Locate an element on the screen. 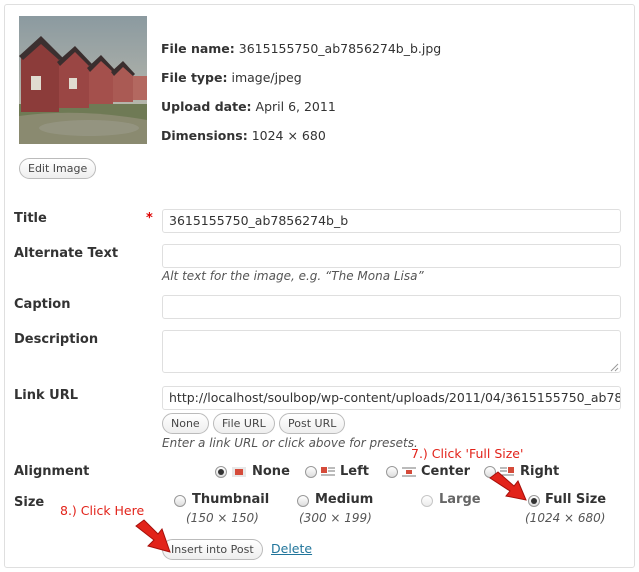  align-center-icon is located at coordinates (409, 472).